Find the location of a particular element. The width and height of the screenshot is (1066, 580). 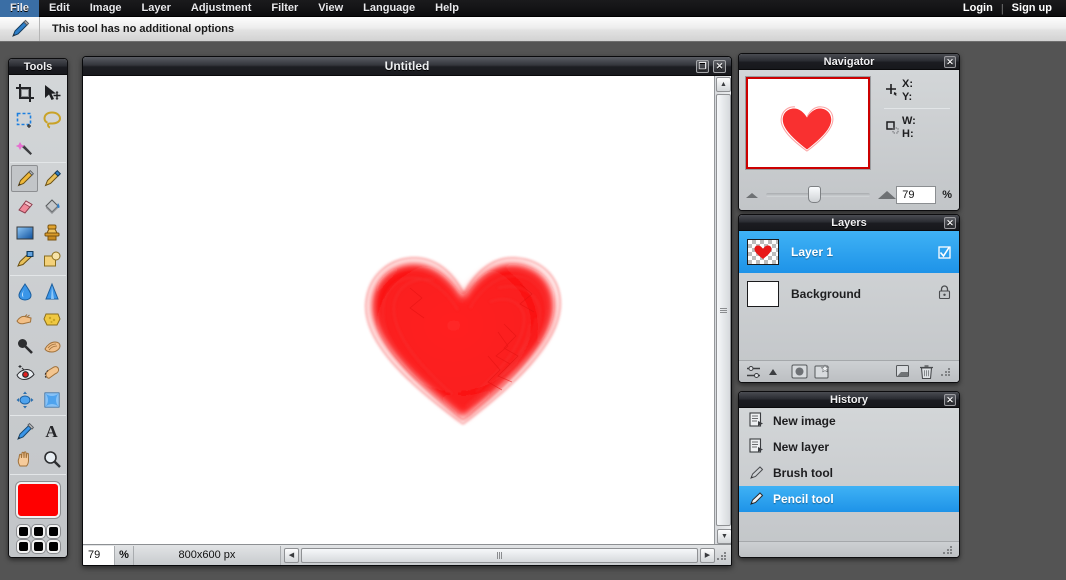

history-close-button: ✕ is located at coordinates (950, 400).